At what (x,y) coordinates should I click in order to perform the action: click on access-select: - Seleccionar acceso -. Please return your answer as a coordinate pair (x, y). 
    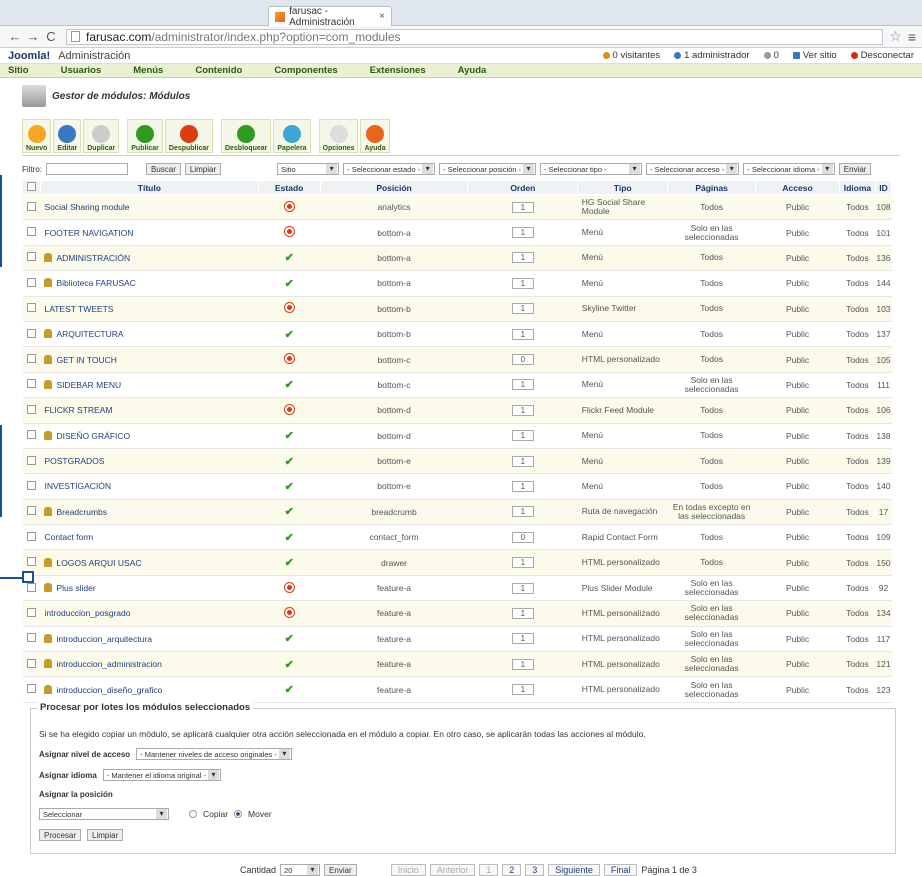
    Looking at the image, I should click on (693, 169).